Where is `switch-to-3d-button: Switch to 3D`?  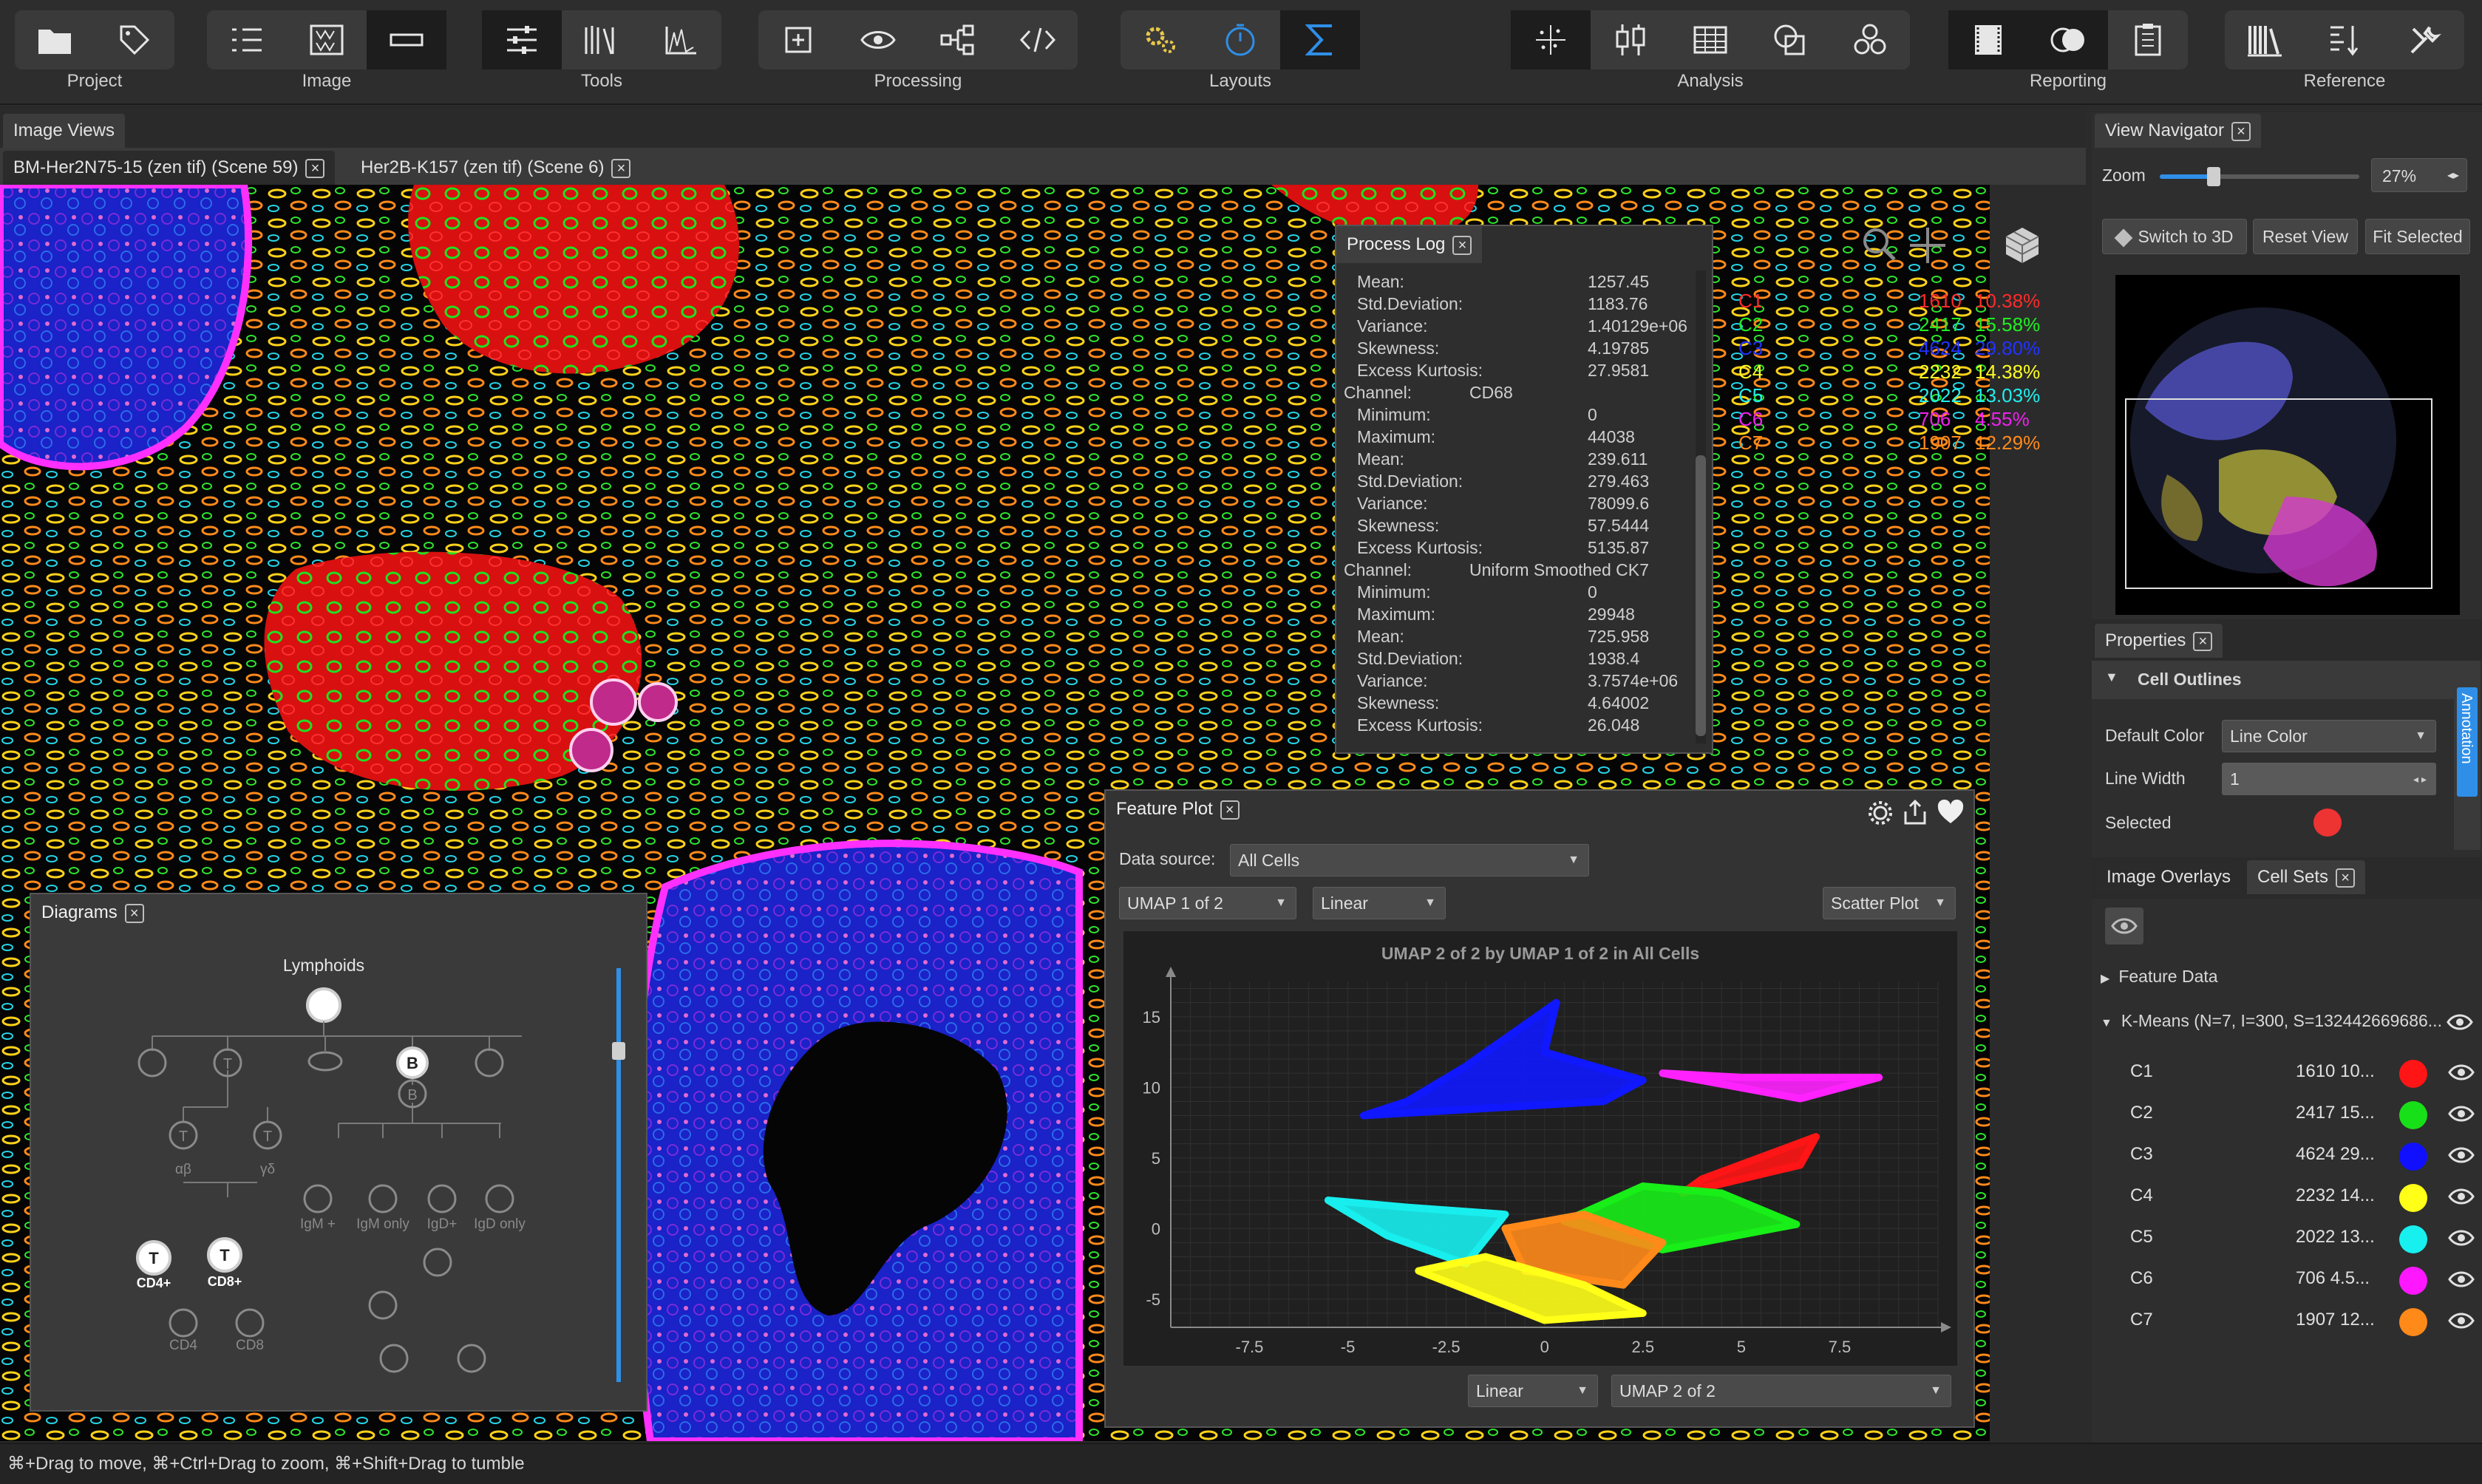 switch-to-3d-button: Switch to 3D is located at coordinates (2174, 237).